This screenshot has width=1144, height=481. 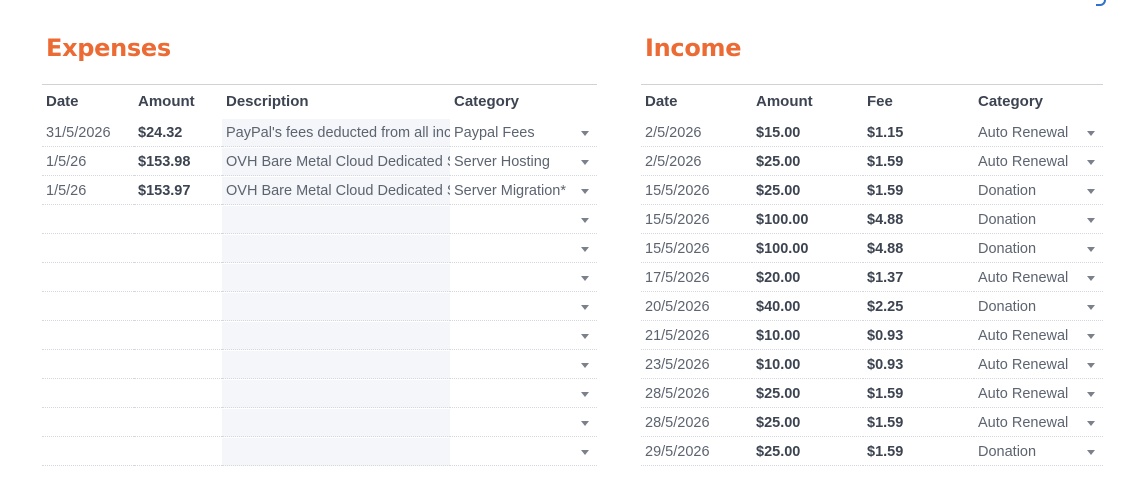 What do you see at coordinates (696, 365) in the screenshot?
I see `income-date-cell: 23/5/2026` at bounding box center [696, 365].